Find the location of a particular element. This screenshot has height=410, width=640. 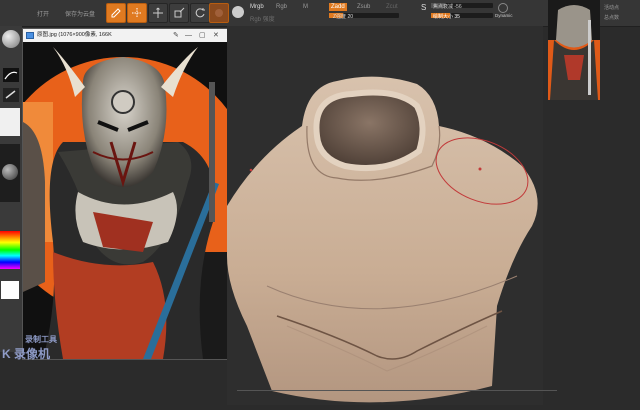

edit-tool-button is located at coordinates (116, 13).